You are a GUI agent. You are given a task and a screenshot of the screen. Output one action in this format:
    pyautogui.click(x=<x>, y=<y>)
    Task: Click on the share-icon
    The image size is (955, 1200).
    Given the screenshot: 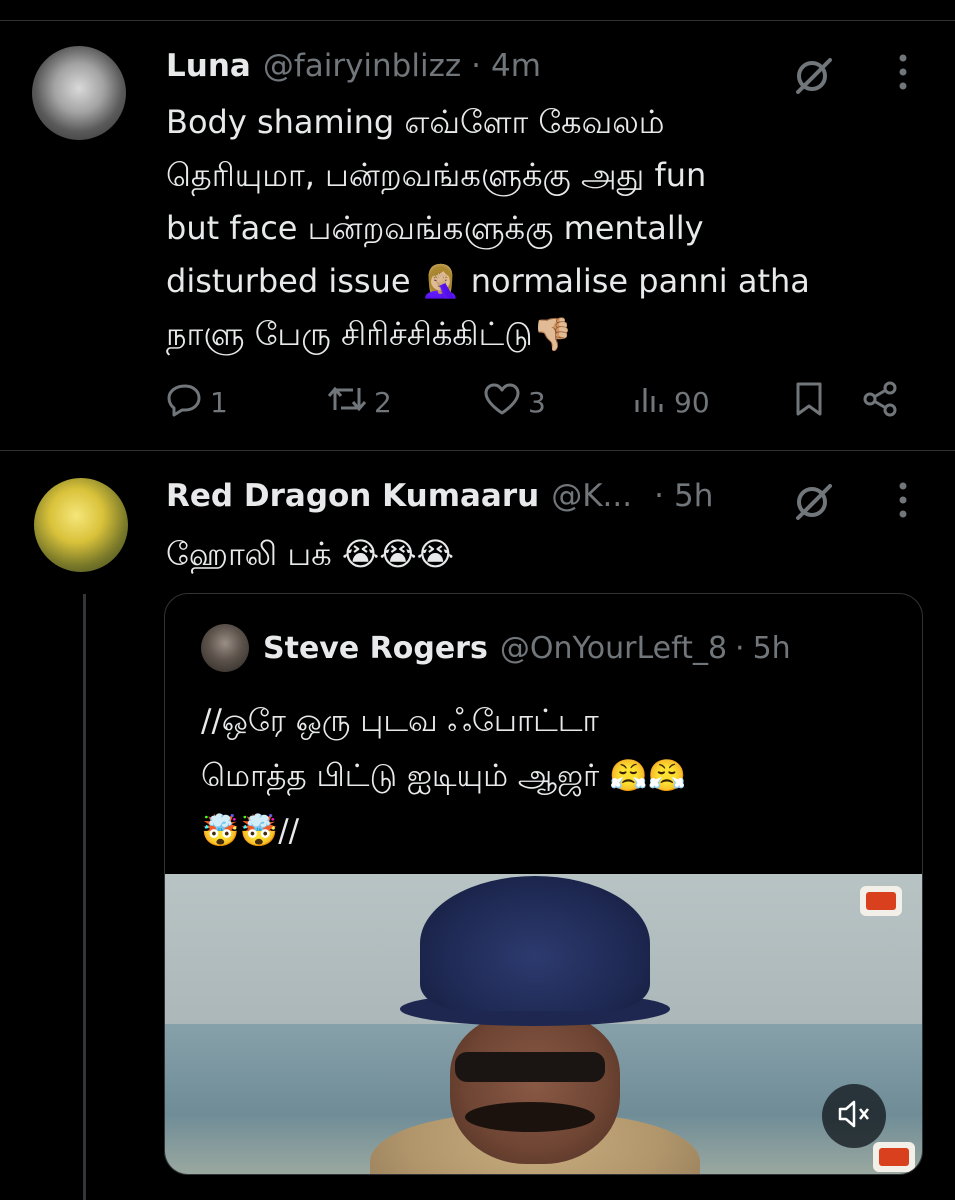 What is the action you would take?
    pyautogui.click(x=880, y=399)
    